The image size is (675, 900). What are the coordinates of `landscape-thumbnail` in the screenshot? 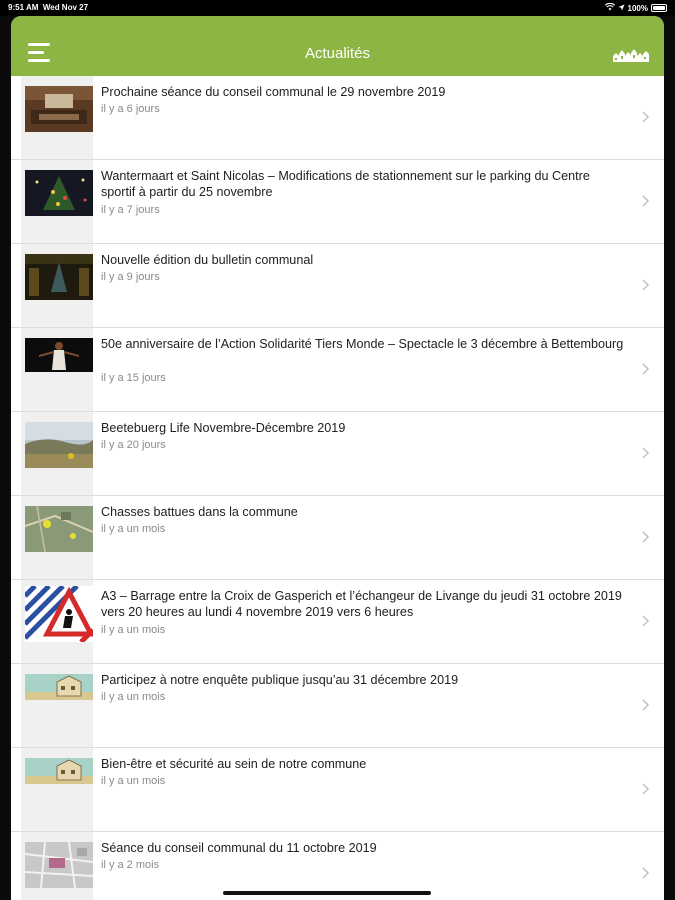 It's located at (59, 445).